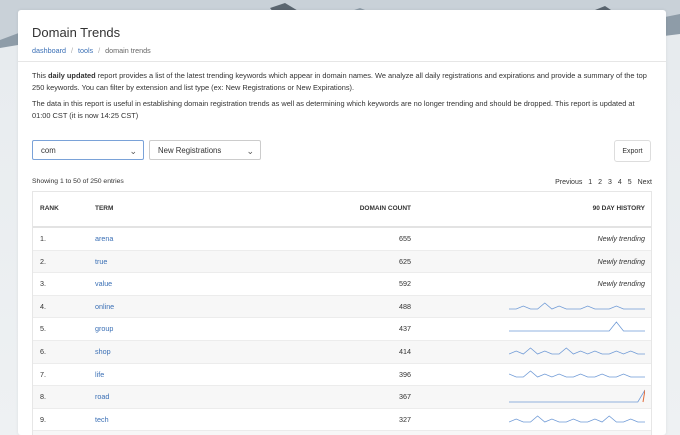  Describe the element at coordinates (43, 261) in the screenshot. I see `rank-cell: 2.` at that location.